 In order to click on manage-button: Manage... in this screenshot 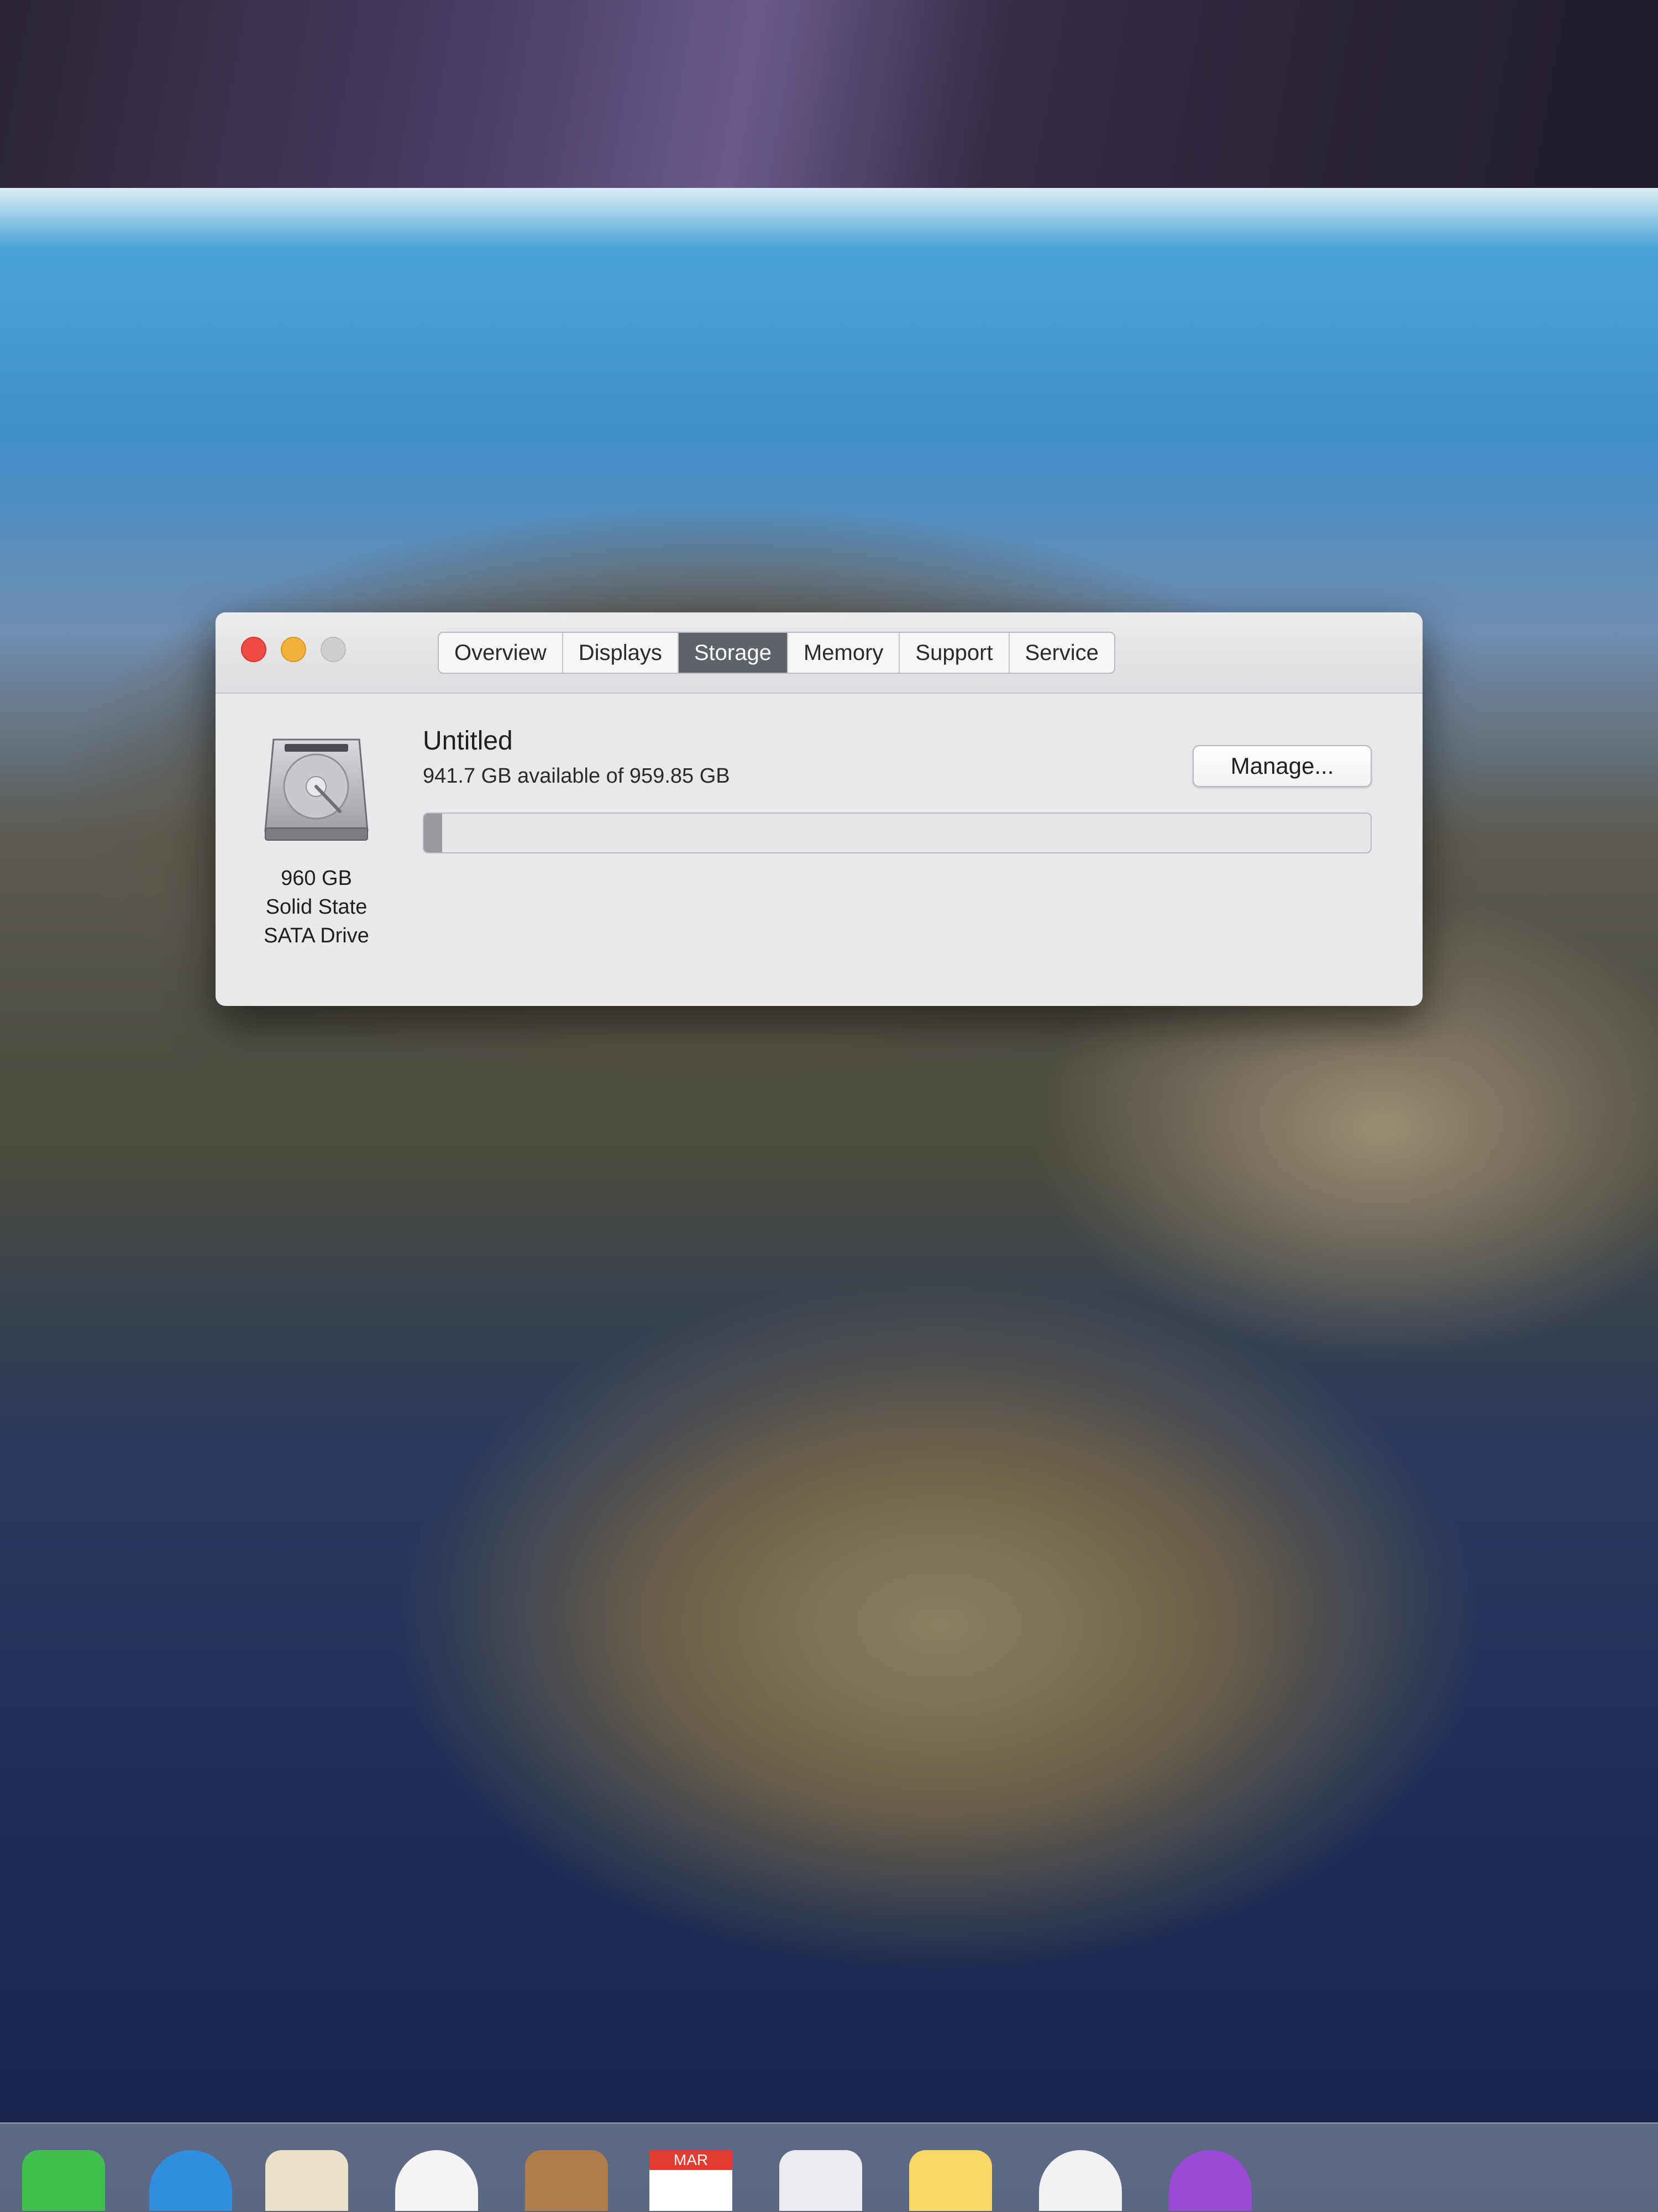, I will do `click(1282, 766)`.